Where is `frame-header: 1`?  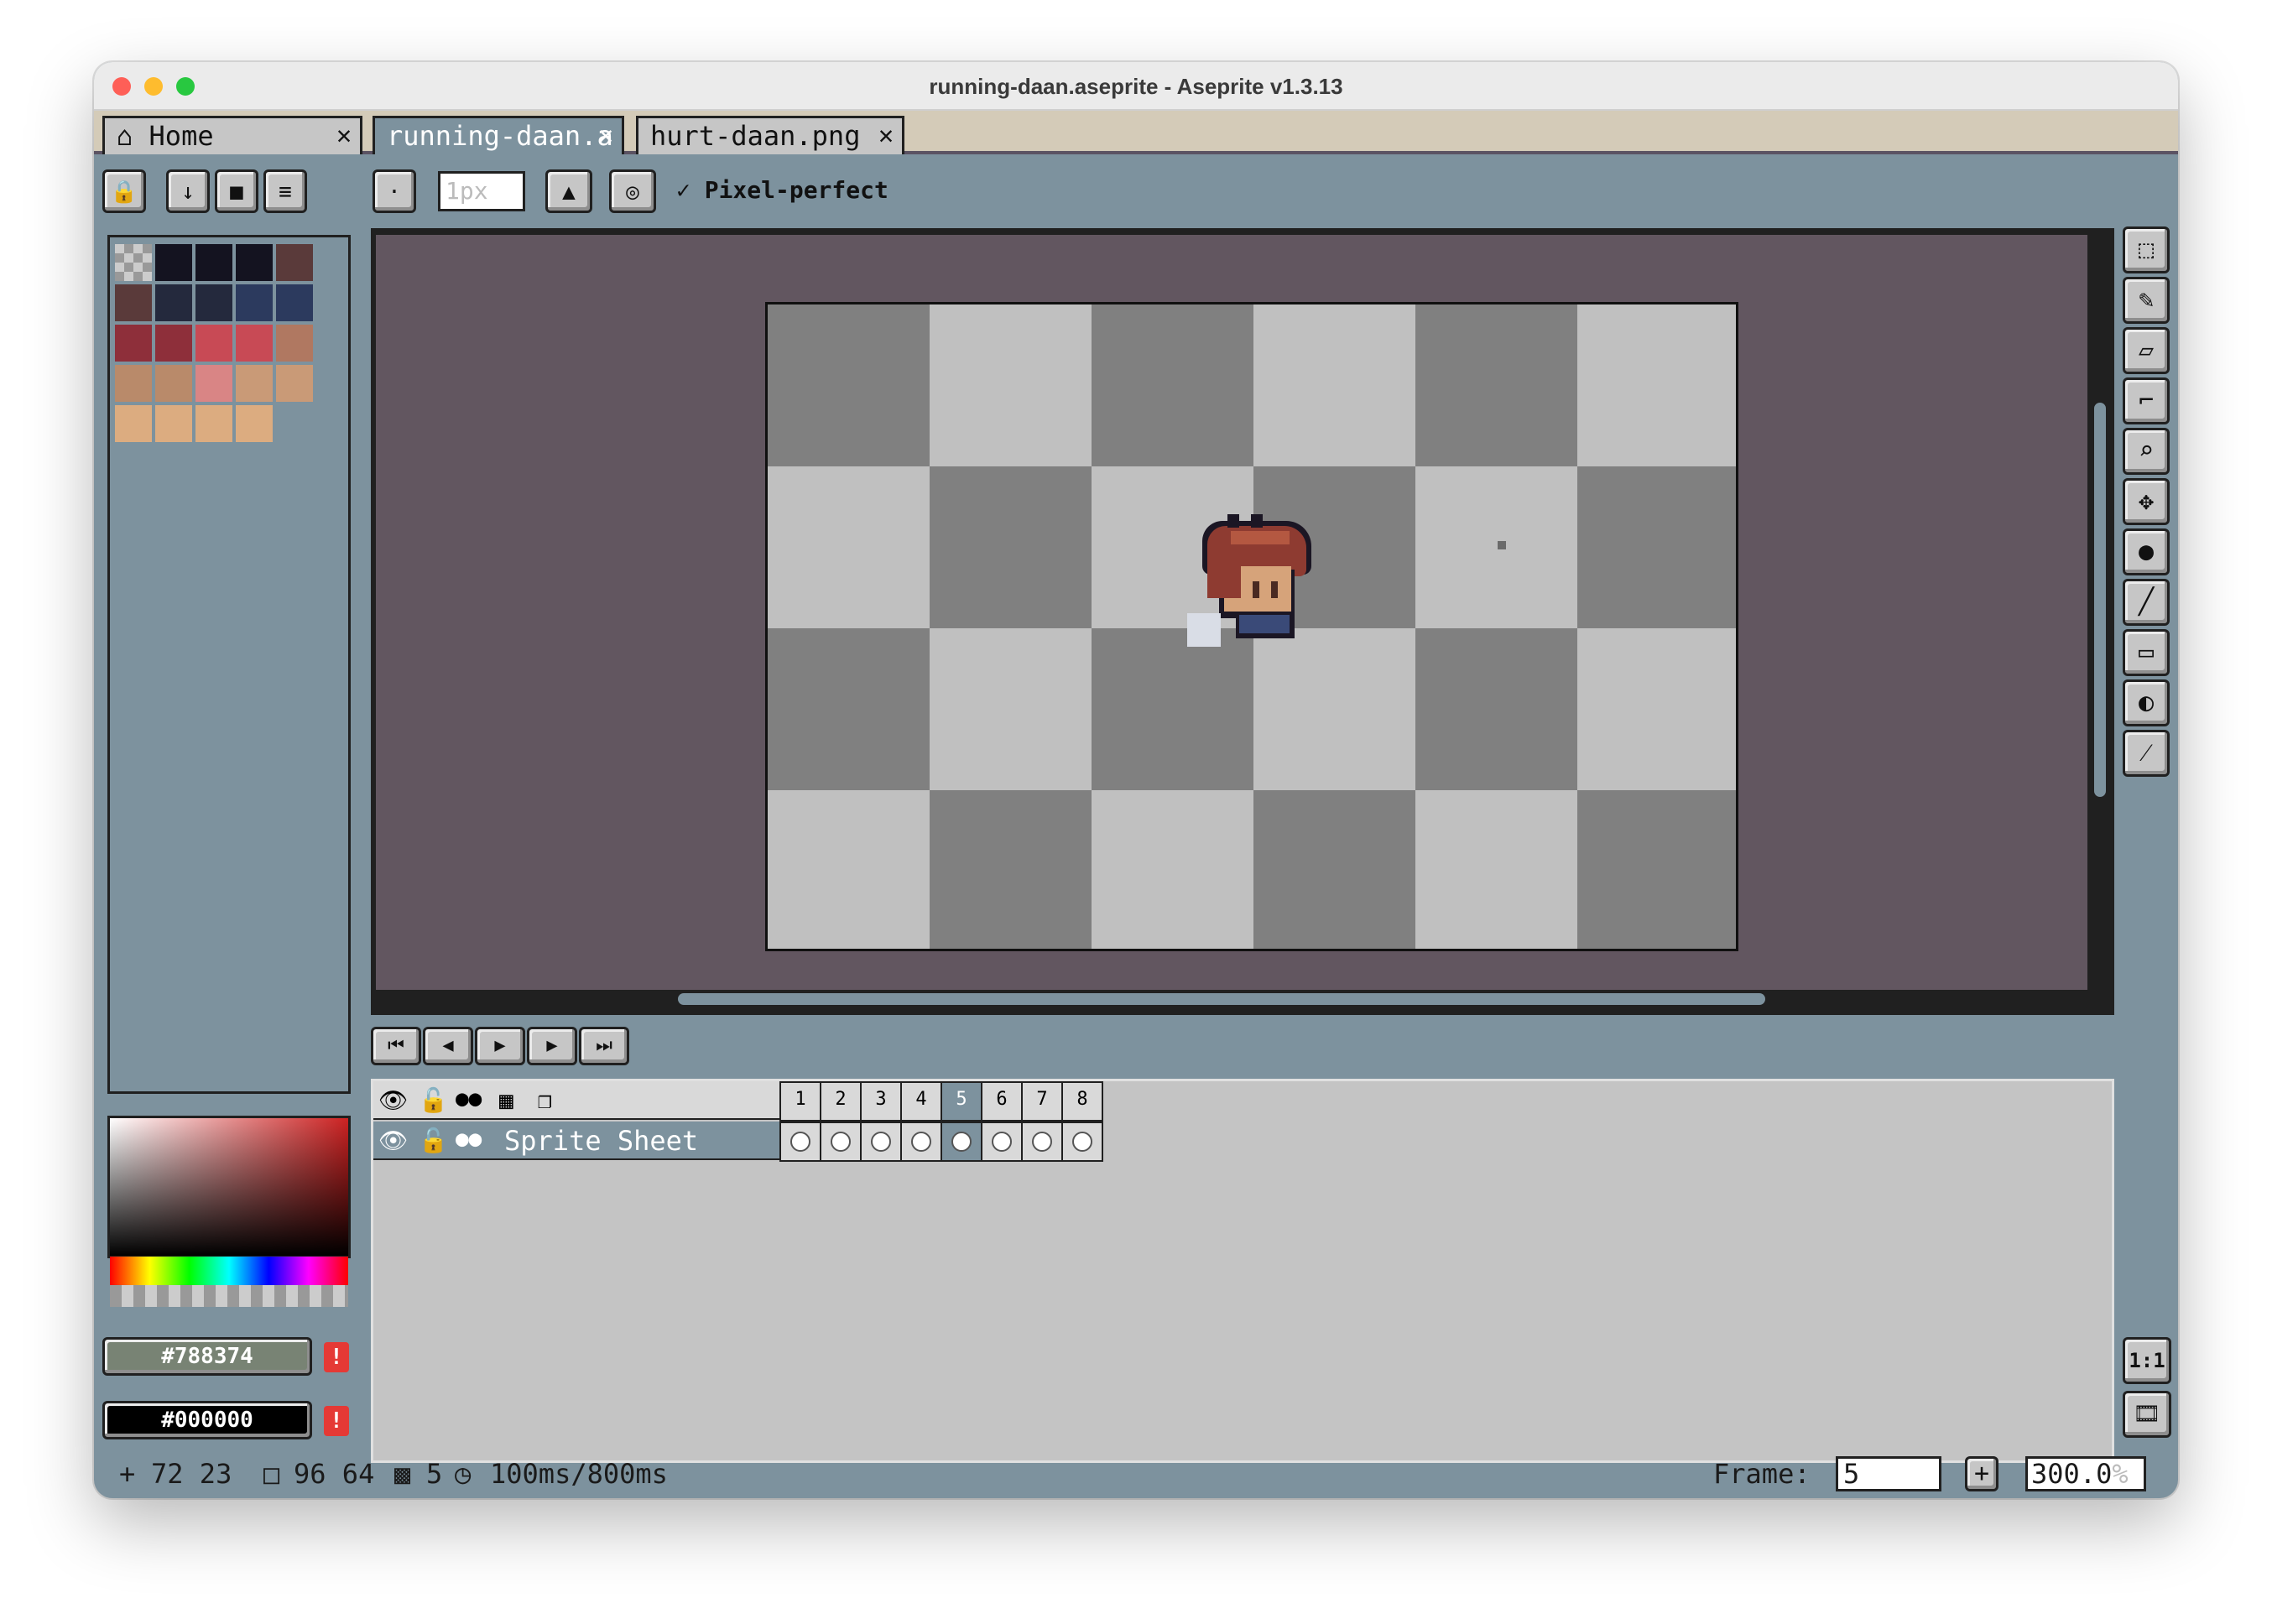 frame-header: 1 is located at coordinates (800, 1101).